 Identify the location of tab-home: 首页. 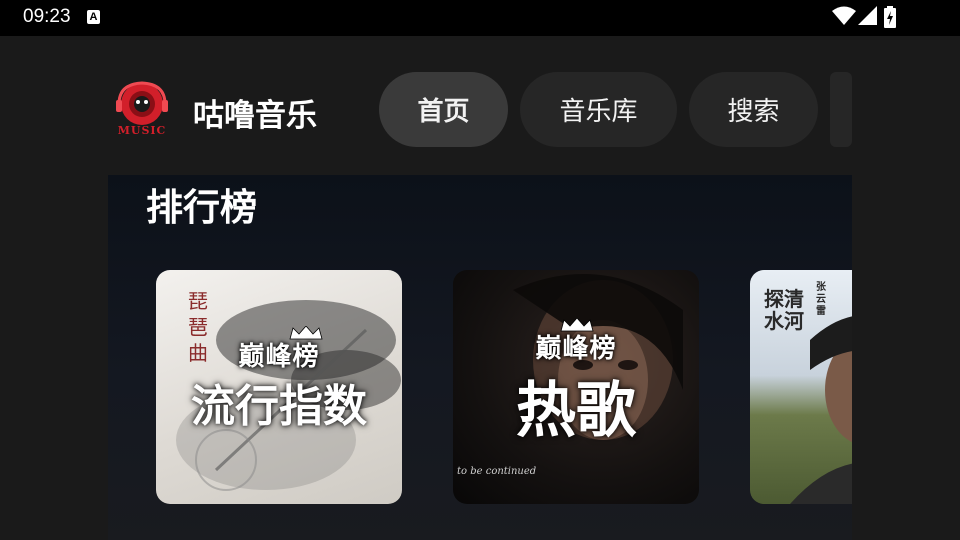
(443, 109).